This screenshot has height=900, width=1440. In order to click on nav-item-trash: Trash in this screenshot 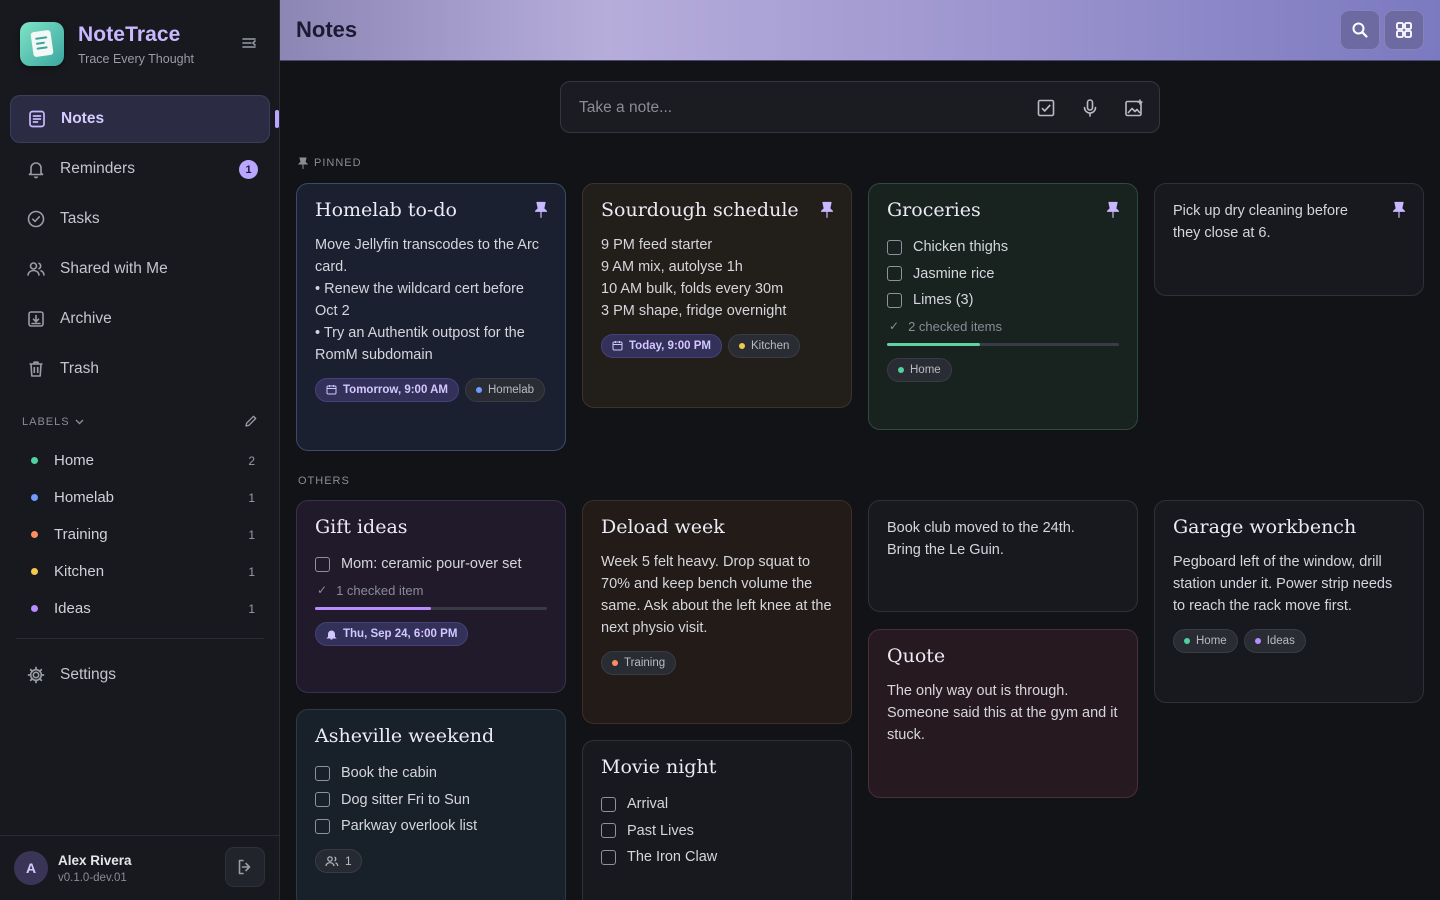, I will do `click(140, 369)`.